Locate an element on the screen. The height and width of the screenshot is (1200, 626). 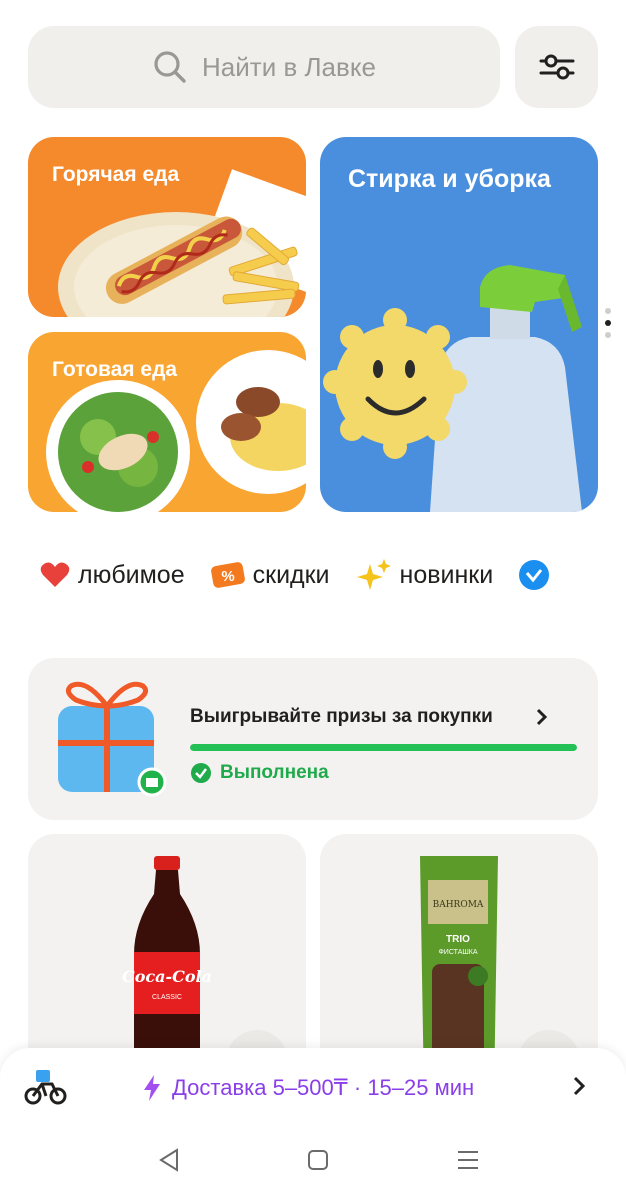
prize-card: Выигрывайте призы за покупки Выполнена is located at coordinates (313, 739).